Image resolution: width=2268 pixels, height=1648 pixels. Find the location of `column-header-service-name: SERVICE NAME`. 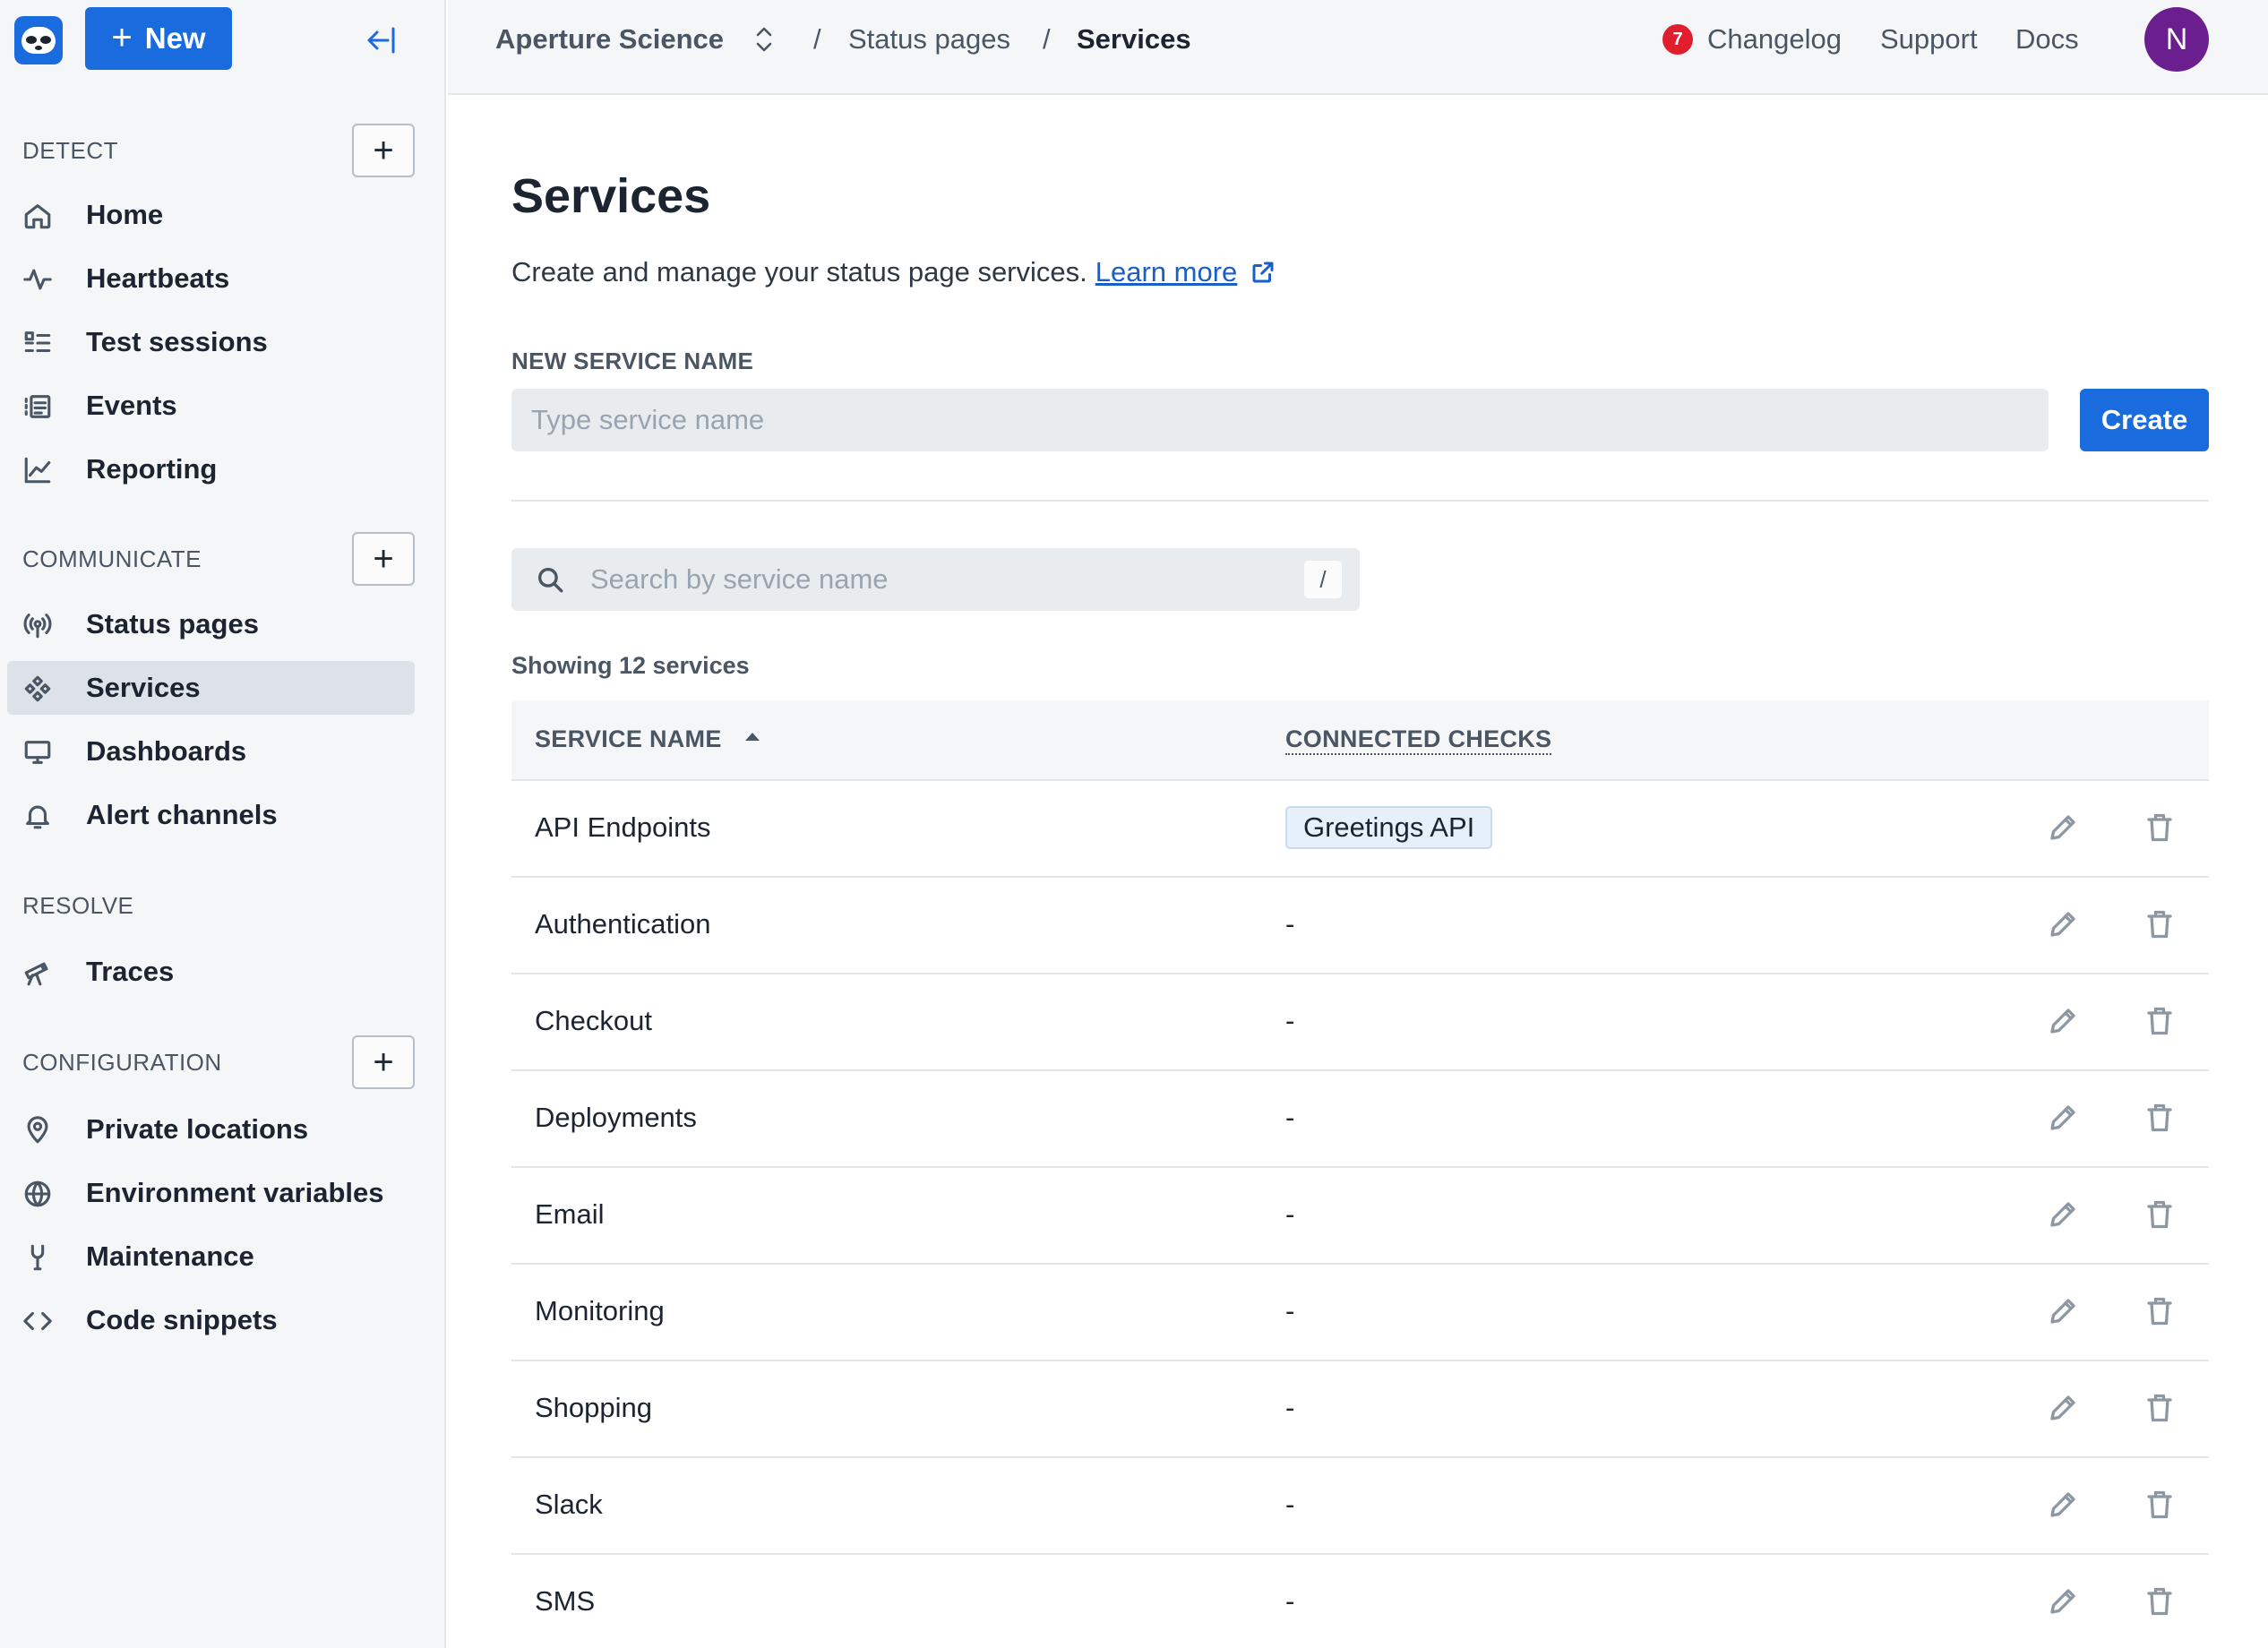

column-header-service-name: SERVICE NAME is located at coordinates (648, 739).